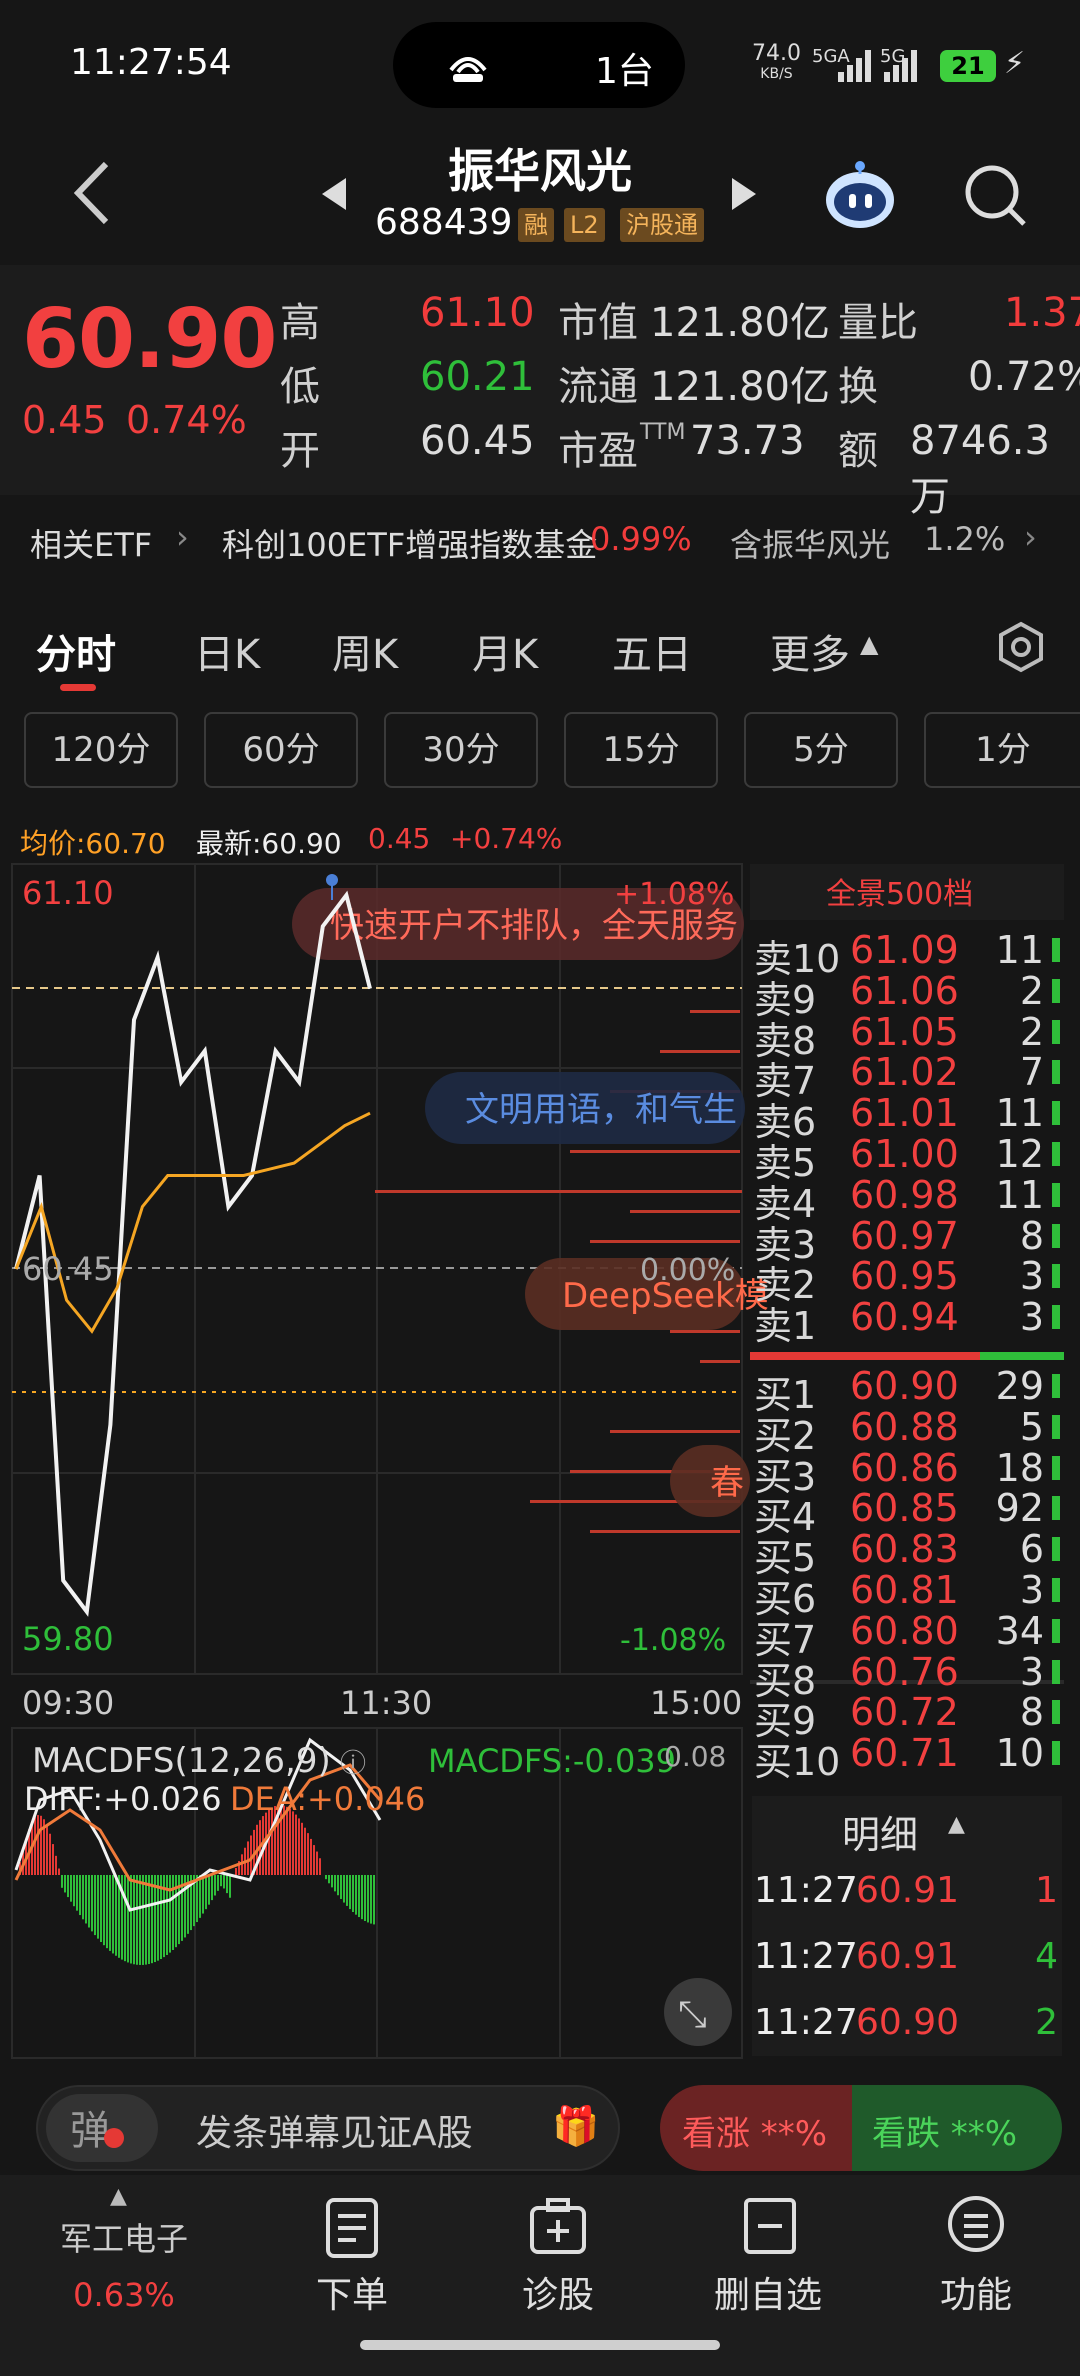  Describe the element at coordinates (365, 651) in the screenshot. I see `tab-weekly-k: 周K` at that location.